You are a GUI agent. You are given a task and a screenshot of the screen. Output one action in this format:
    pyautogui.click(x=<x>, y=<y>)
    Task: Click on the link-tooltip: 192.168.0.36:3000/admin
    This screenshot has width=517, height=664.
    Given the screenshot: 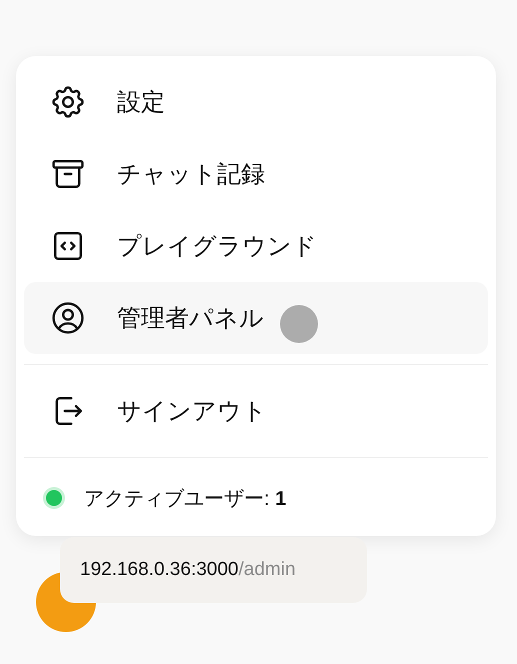 What is the action you would take?
    pyautogui.click(x=213, y=570)
    